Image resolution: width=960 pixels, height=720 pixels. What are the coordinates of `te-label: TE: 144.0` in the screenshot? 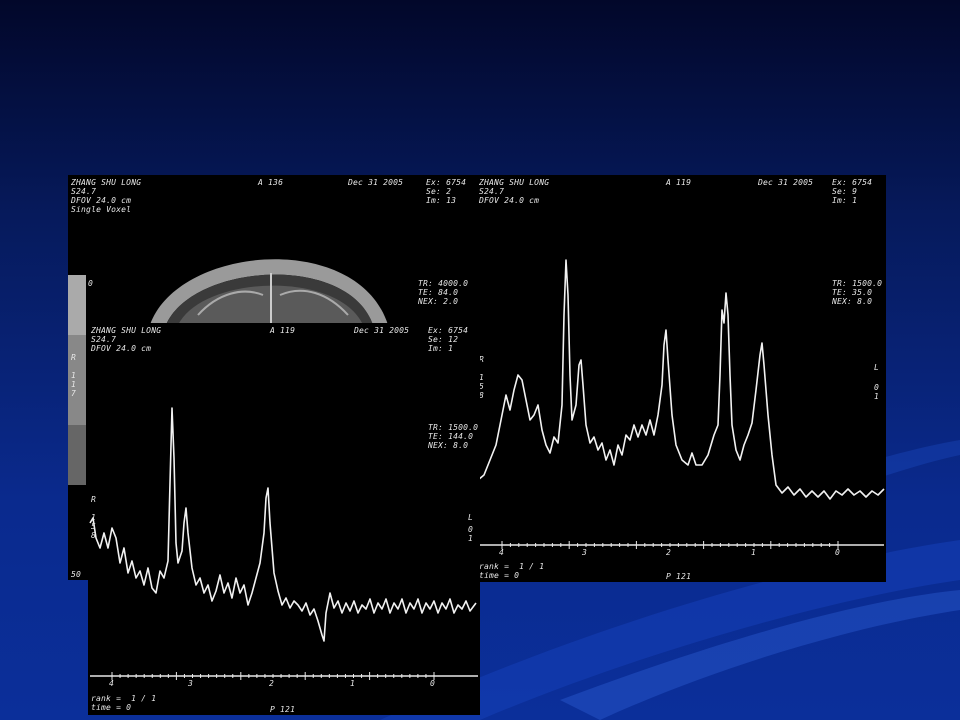 It's located at (451, 436).